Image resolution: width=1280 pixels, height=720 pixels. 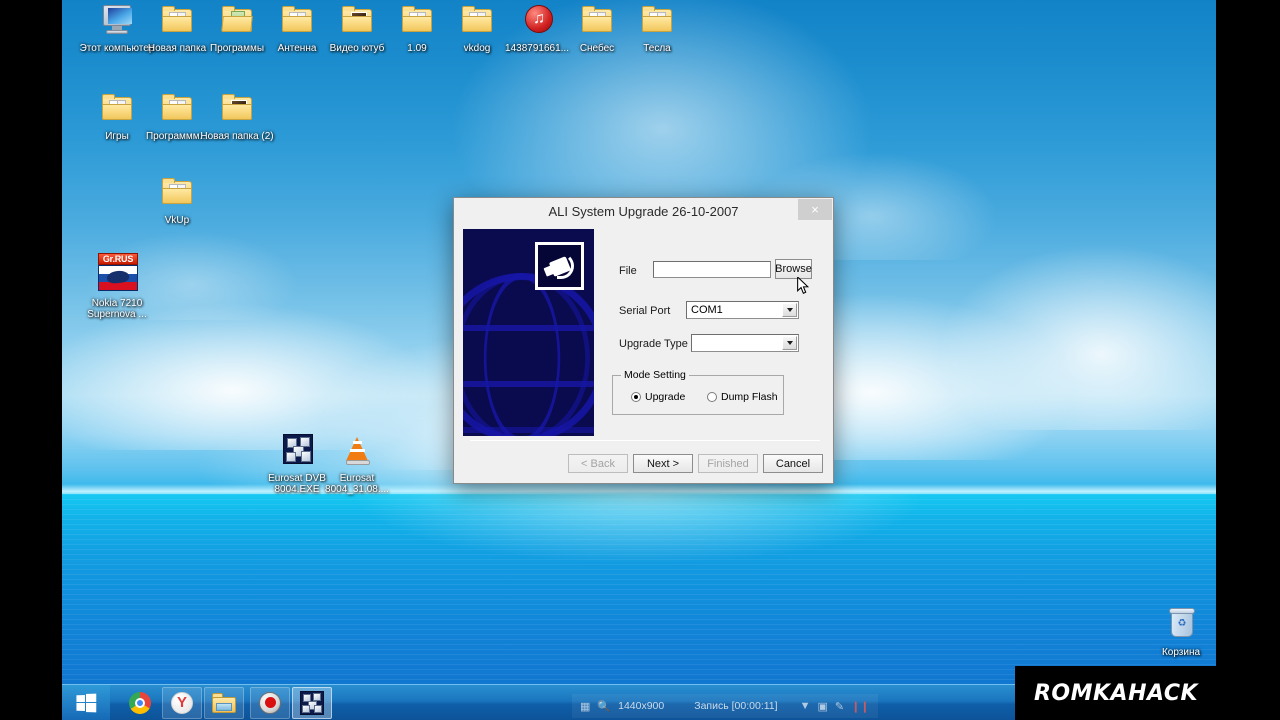 What do you see at coordinates (742, 397) in the screenshot?
I see `radio-dump-flash: Dump Flash` at bounding box center [742, 397].